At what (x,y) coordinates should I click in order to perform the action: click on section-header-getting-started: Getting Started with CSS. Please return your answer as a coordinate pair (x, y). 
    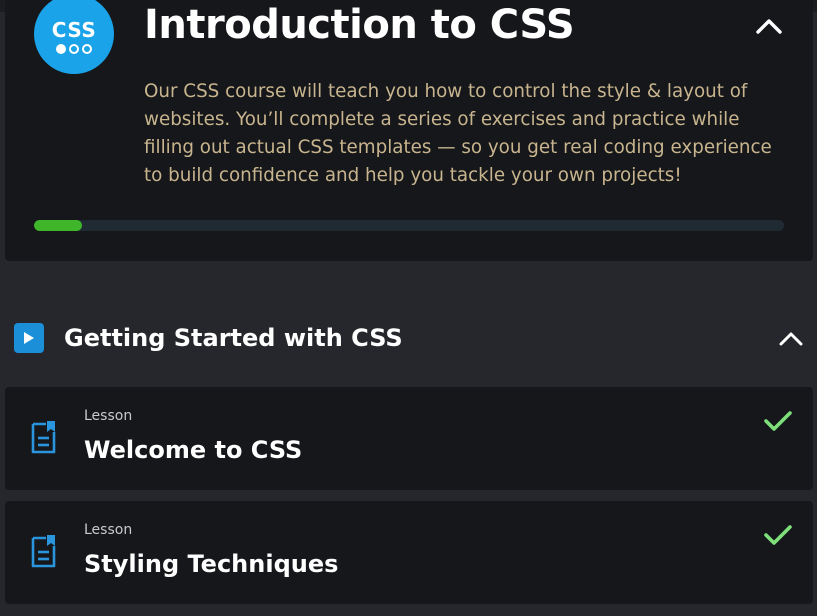
    Looking at the image, I should click on (408, 338).